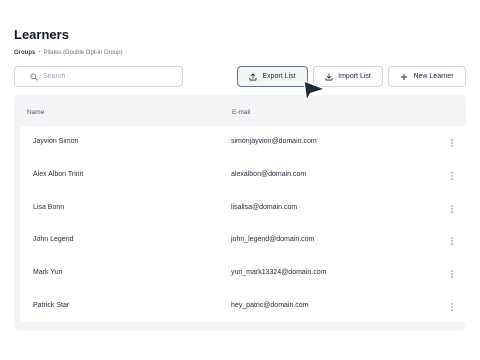 The width and height of the screenshot is (480, 360). Describe the element at coordinates (49, 207) in the screenshot. I see `learner-name: Lisa Bonn` at that location.